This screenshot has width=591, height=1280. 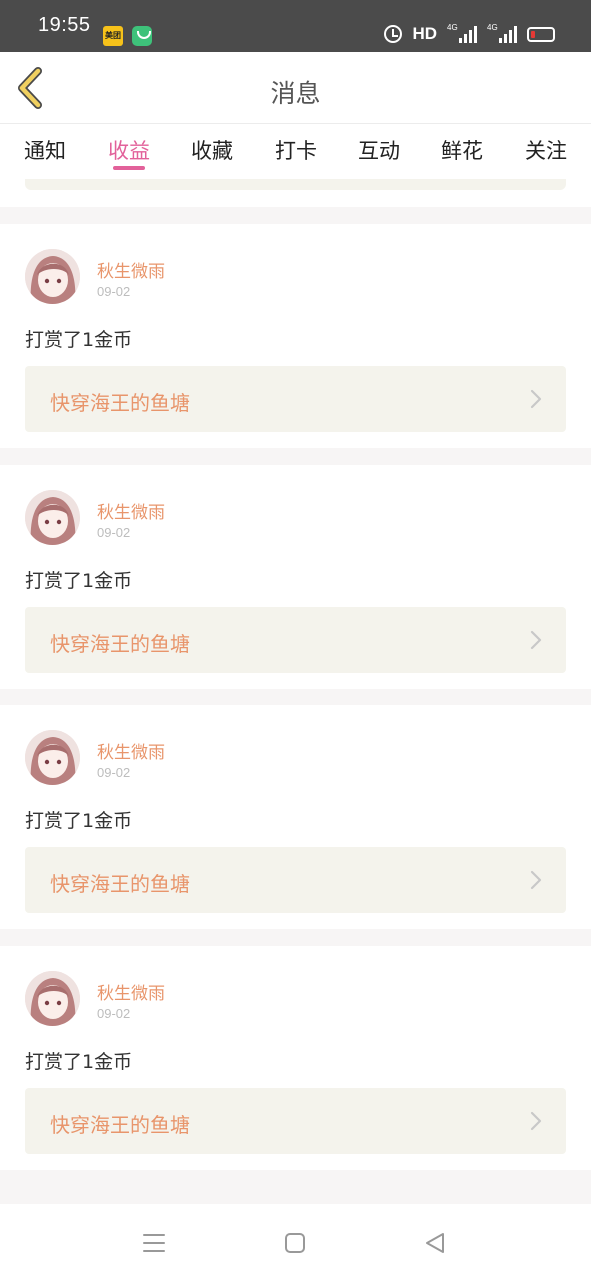 What do you see at coordinates (295, 193) in the screenshot?
I see `partial-list-item` at bounding box center [295, 193].